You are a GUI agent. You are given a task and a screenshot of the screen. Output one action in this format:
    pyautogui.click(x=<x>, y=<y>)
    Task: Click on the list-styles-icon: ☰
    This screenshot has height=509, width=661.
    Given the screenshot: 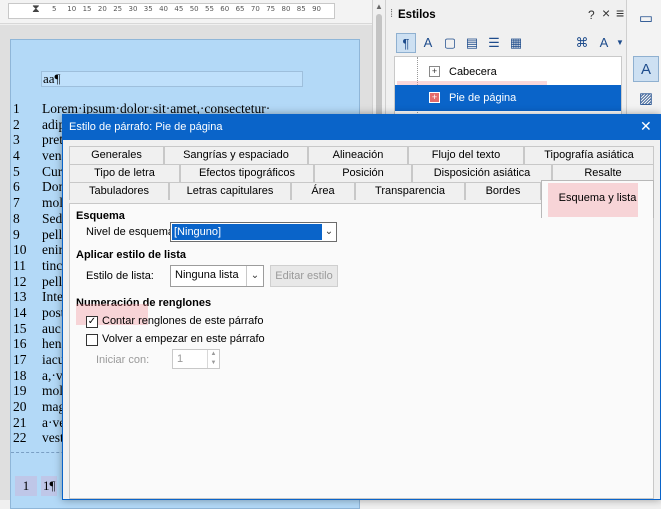 What is the action you would take?
    pyautogui.click(x=494, y=43)
    